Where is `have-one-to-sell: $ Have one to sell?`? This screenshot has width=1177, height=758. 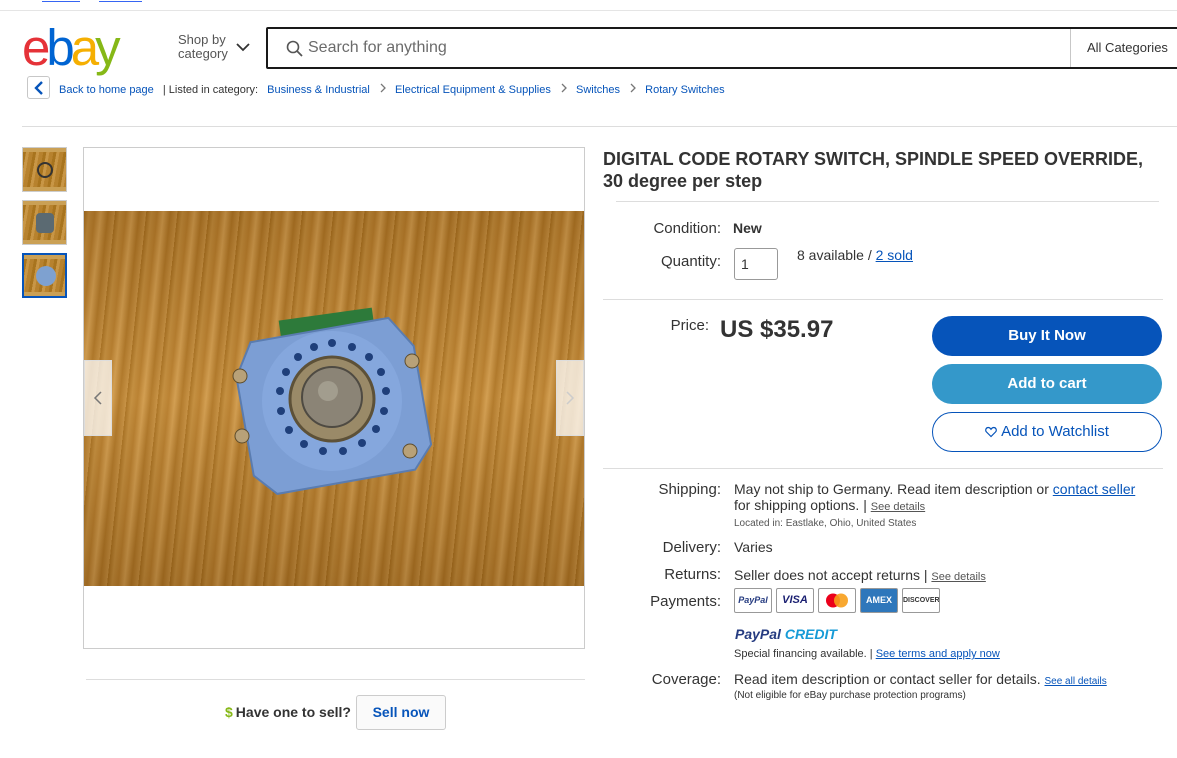 have-one-to-sell: $ Have one to sell? is located at coordinates (288, 712).